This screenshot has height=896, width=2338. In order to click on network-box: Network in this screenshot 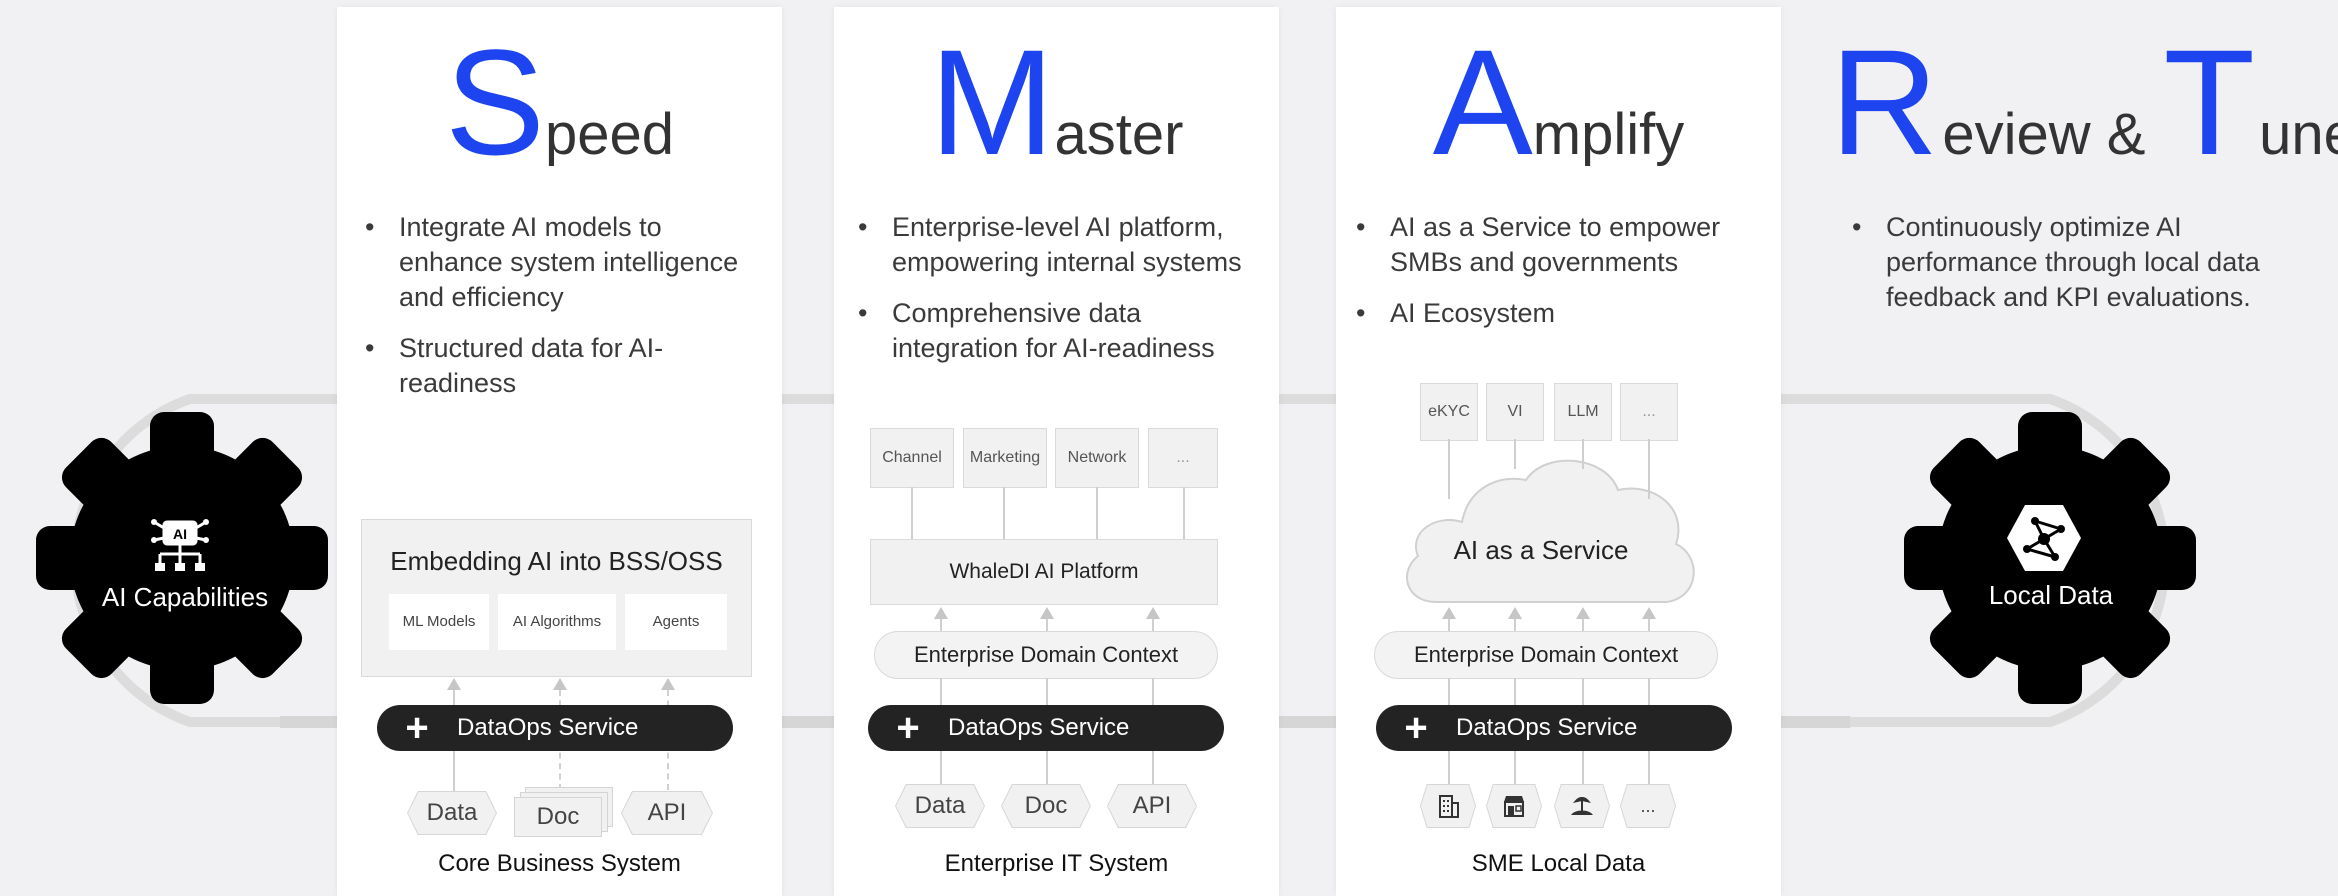, I will do `click(1097, 458)`.